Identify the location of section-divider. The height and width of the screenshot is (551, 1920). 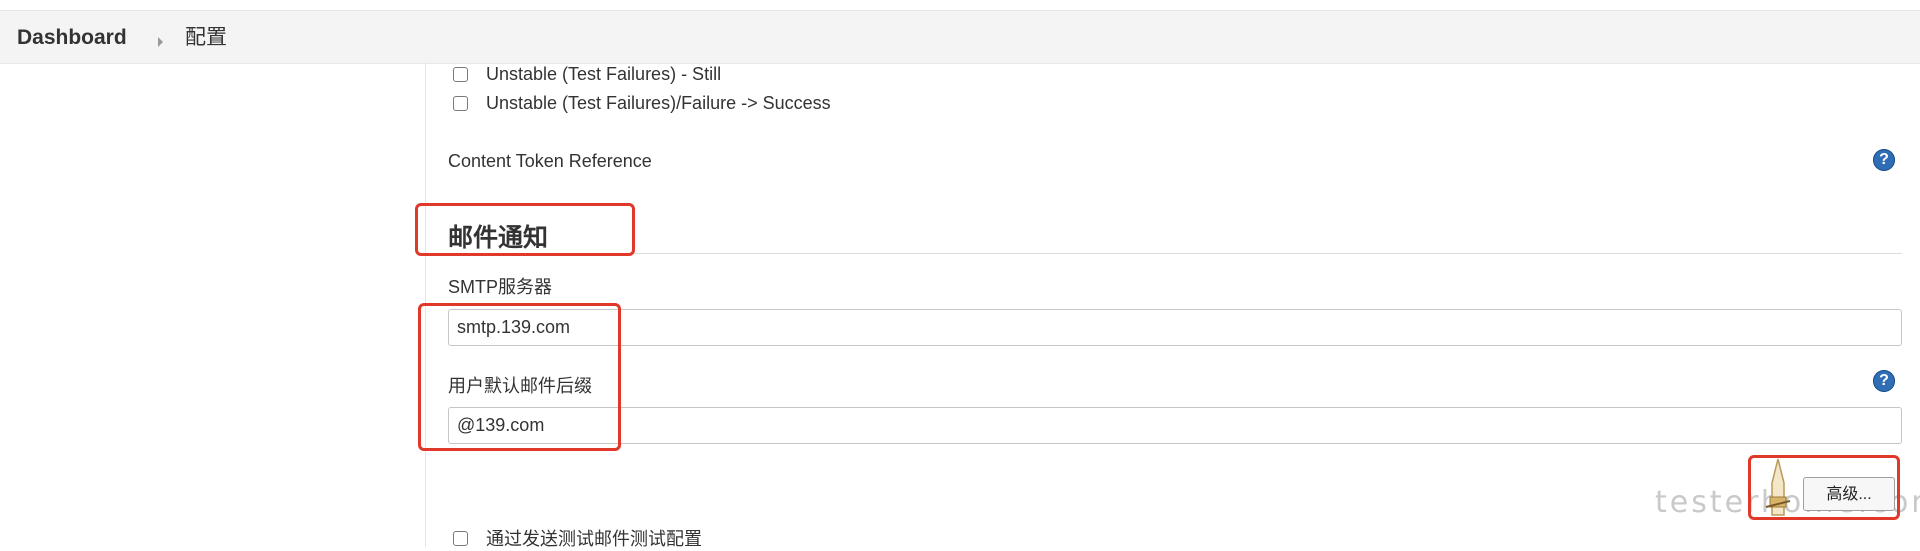
(1175, 253).